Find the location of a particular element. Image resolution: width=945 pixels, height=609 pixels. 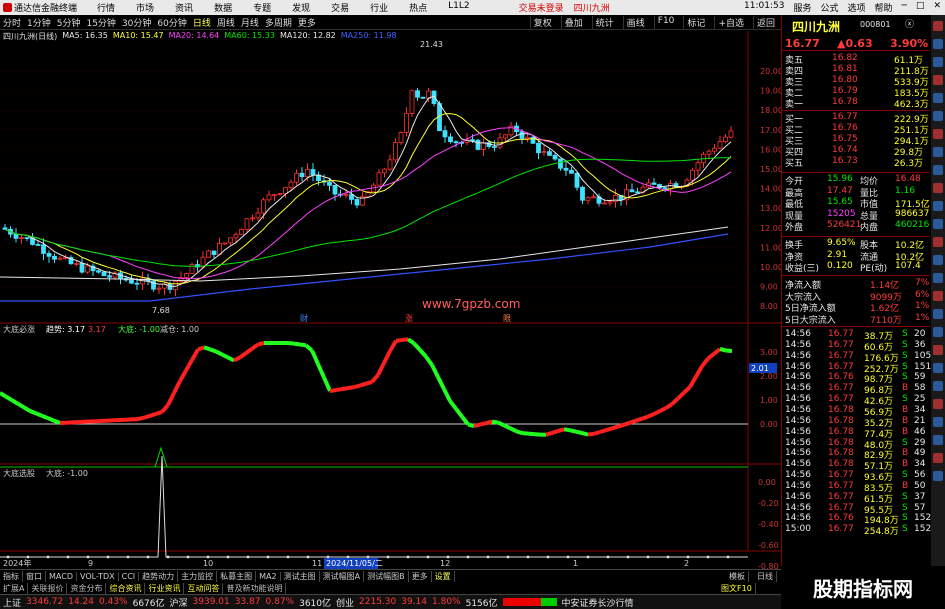

period-tab-active: 日线 is located at coordinates (202, 22).